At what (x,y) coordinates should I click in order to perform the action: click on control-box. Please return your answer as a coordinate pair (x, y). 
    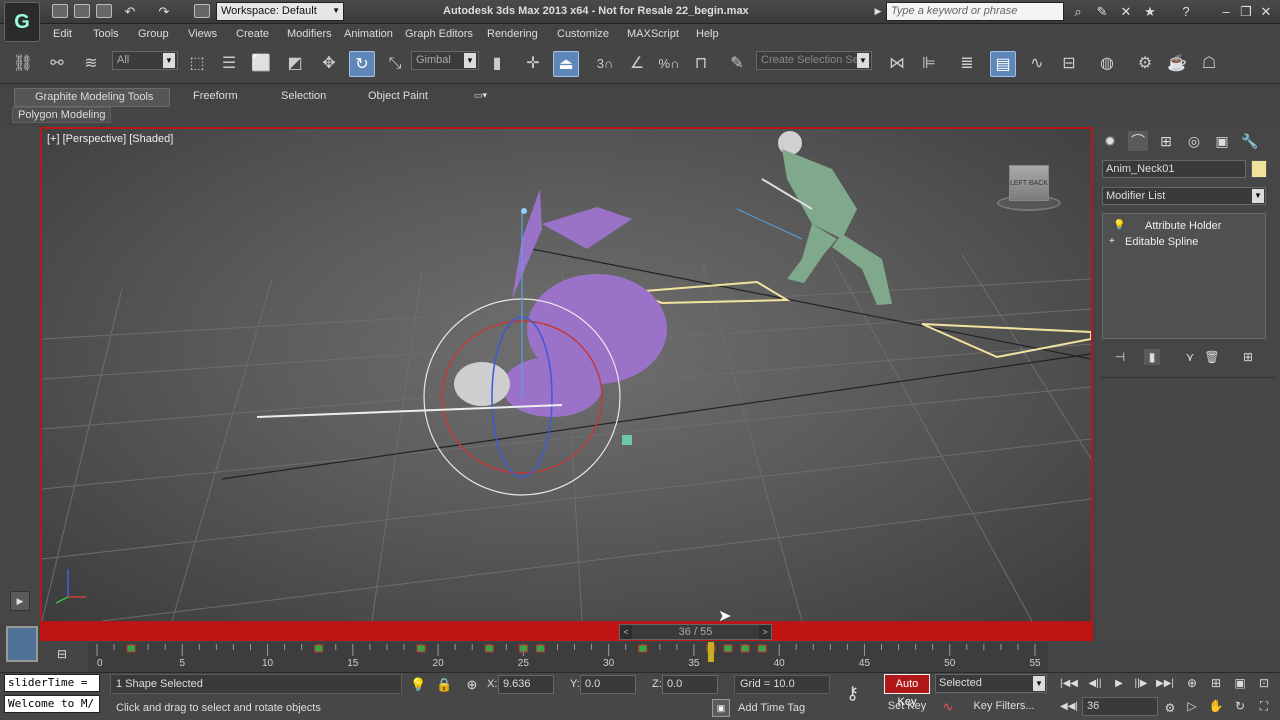
    Looking at the image, I should click on (627, 440).